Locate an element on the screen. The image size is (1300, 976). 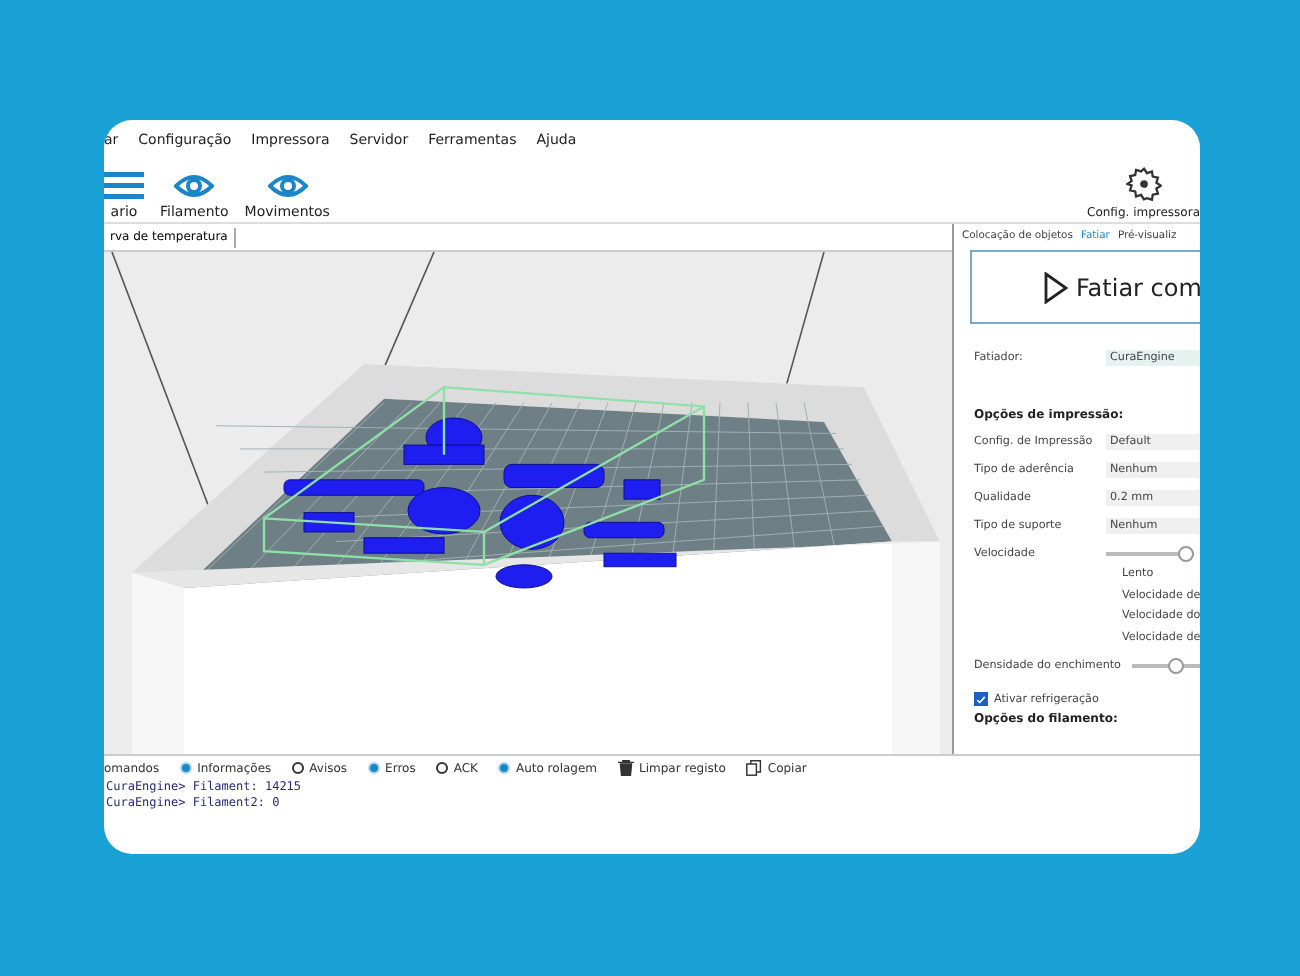
list-icon is located at coordinates (124, 186).